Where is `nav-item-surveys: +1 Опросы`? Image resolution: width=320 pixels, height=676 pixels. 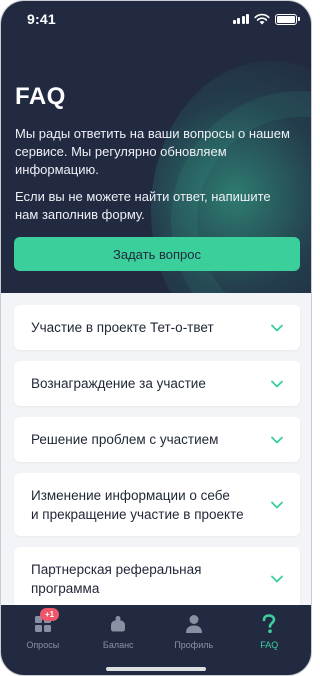 nav-item-surveys: +1 Опросы is located at coordinates (43, 640).